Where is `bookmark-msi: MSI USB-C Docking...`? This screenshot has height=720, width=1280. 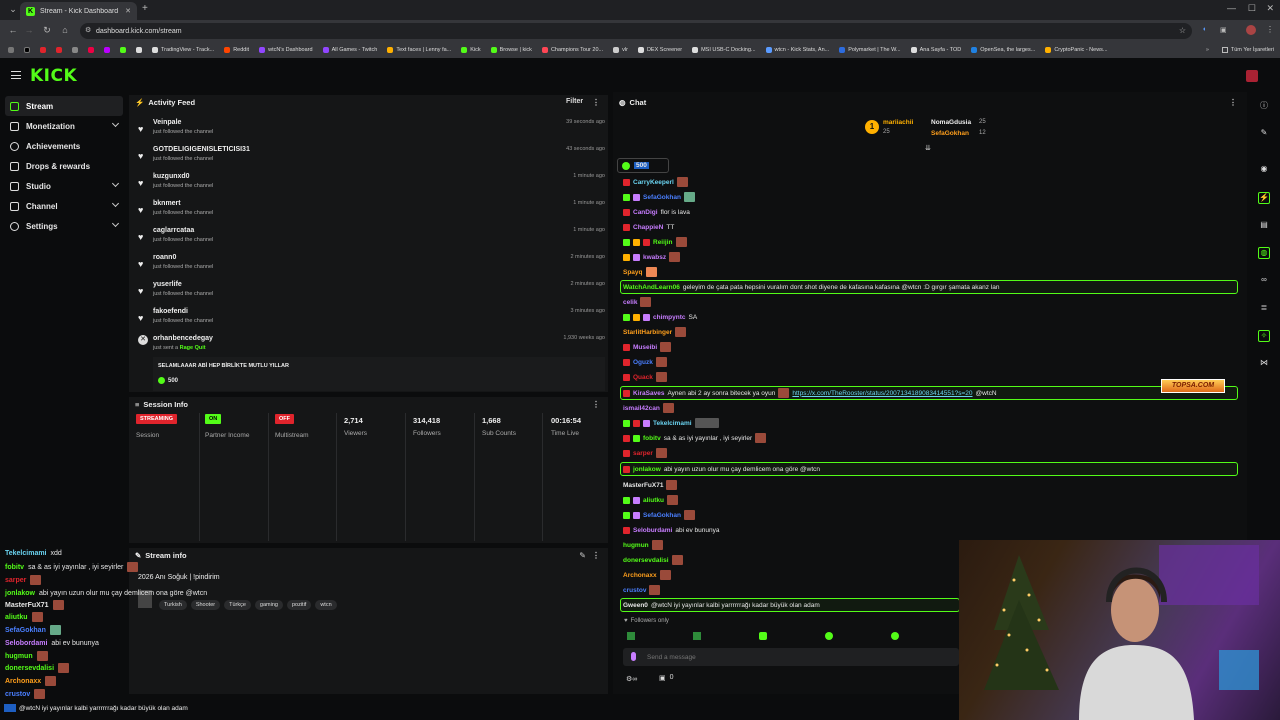 bookmark-msi: MSI USB-C Docking... is located at coordinates (724, 50).